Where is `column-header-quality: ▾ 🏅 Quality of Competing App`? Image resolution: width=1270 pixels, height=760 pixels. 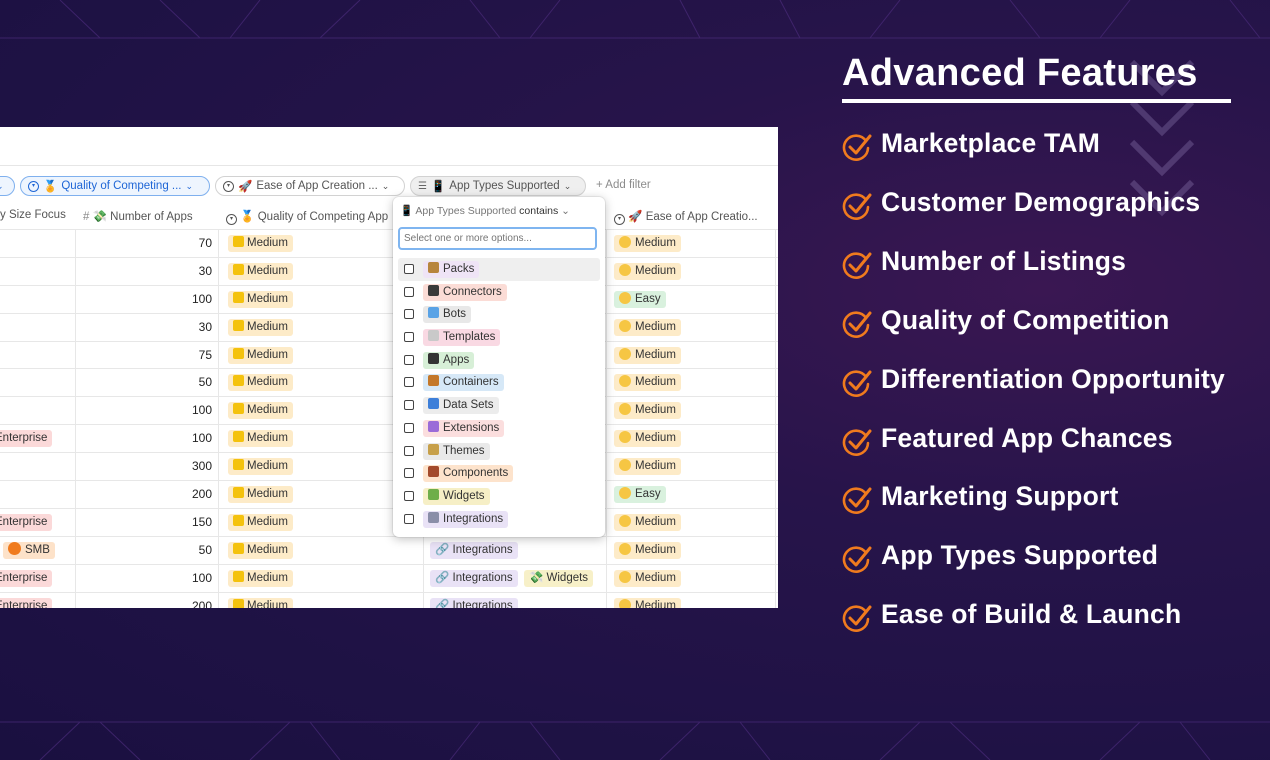
column-header-quality: ▾ 🏅 Quality of Competing App is located at coordinates (307, 217).